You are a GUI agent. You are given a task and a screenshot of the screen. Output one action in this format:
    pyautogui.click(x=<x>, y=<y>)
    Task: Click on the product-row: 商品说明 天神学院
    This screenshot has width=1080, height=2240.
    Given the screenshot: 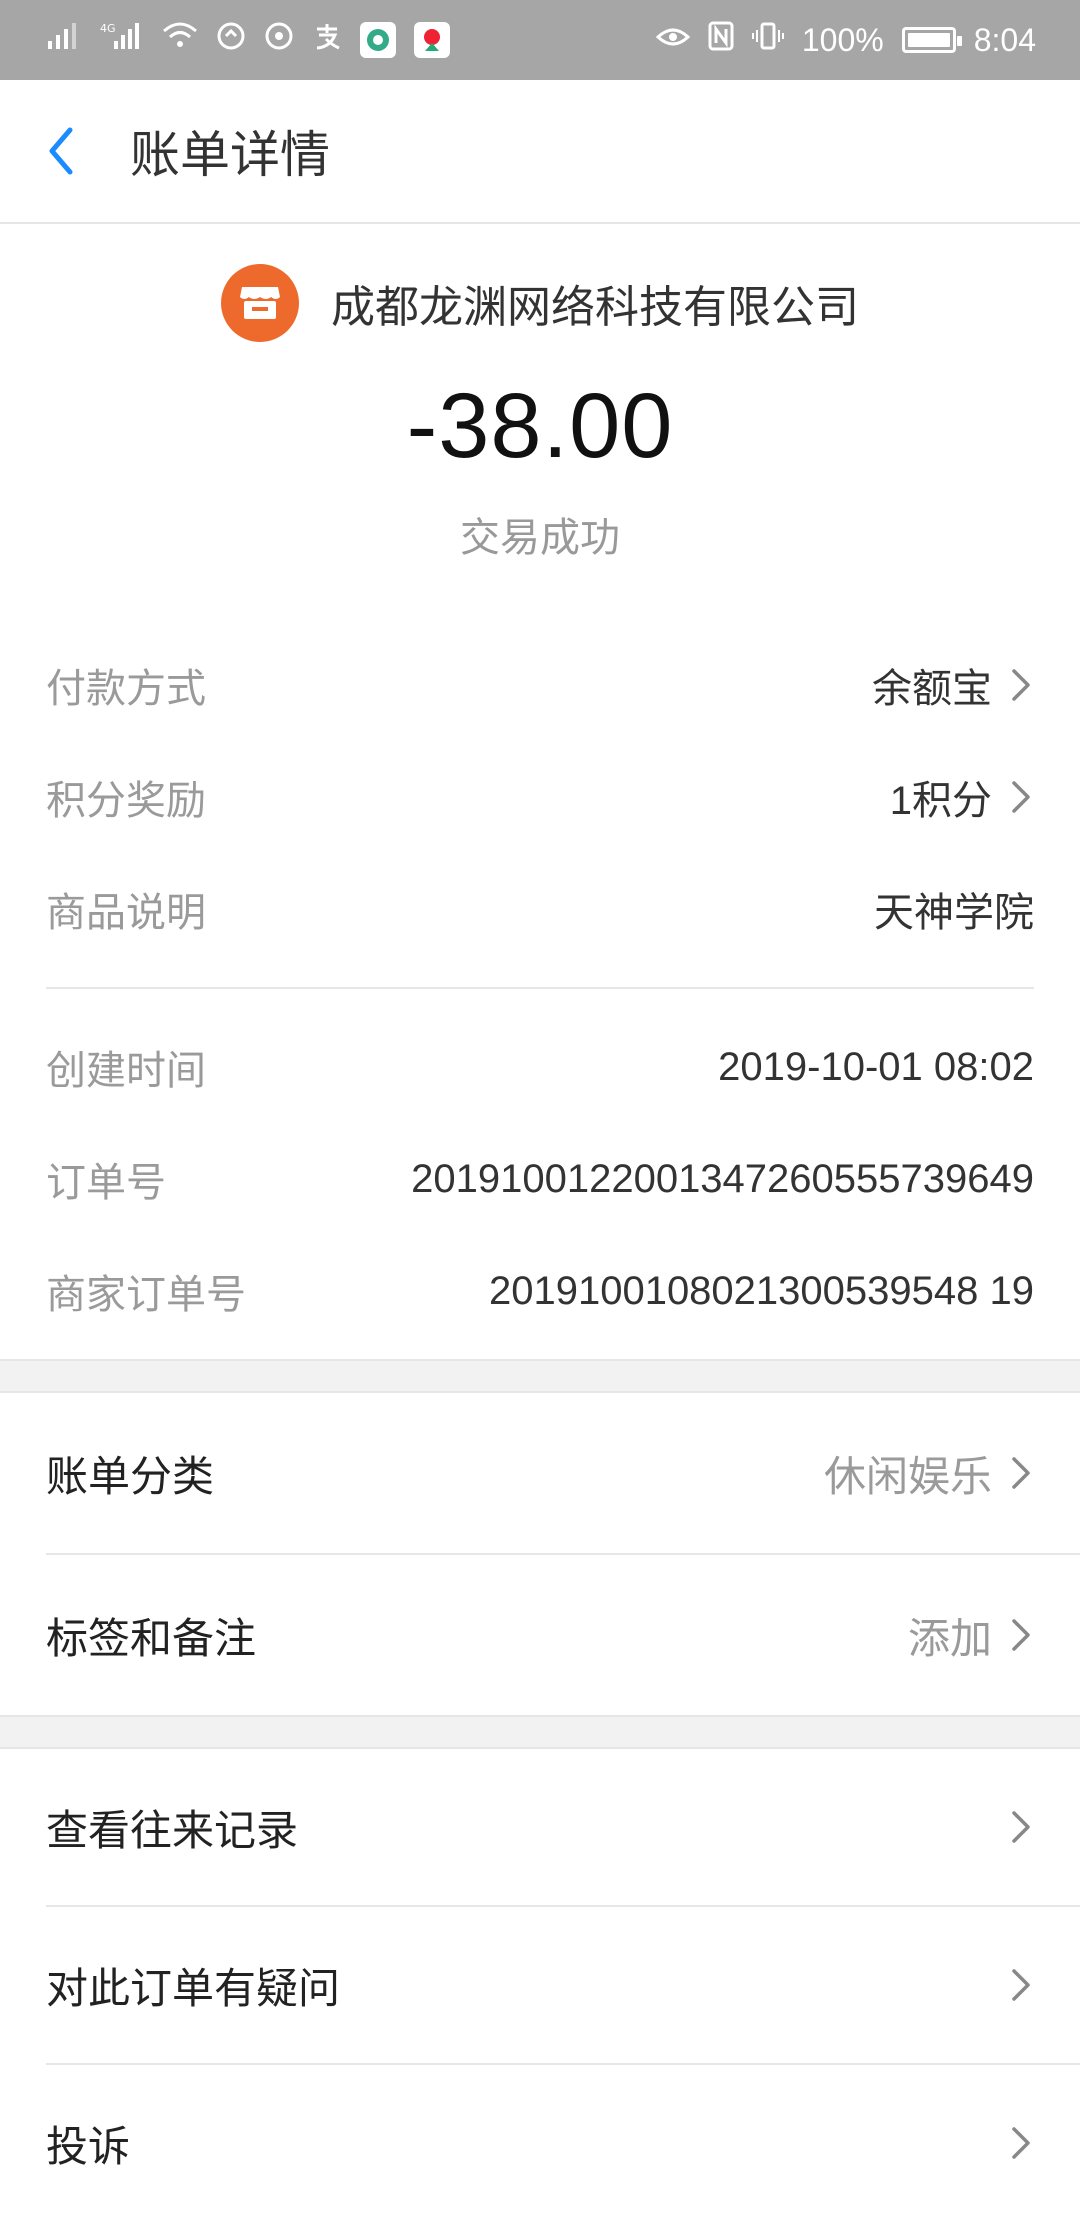 What is the action you would take?
    pyautogui.click(x=540, y=909)
    